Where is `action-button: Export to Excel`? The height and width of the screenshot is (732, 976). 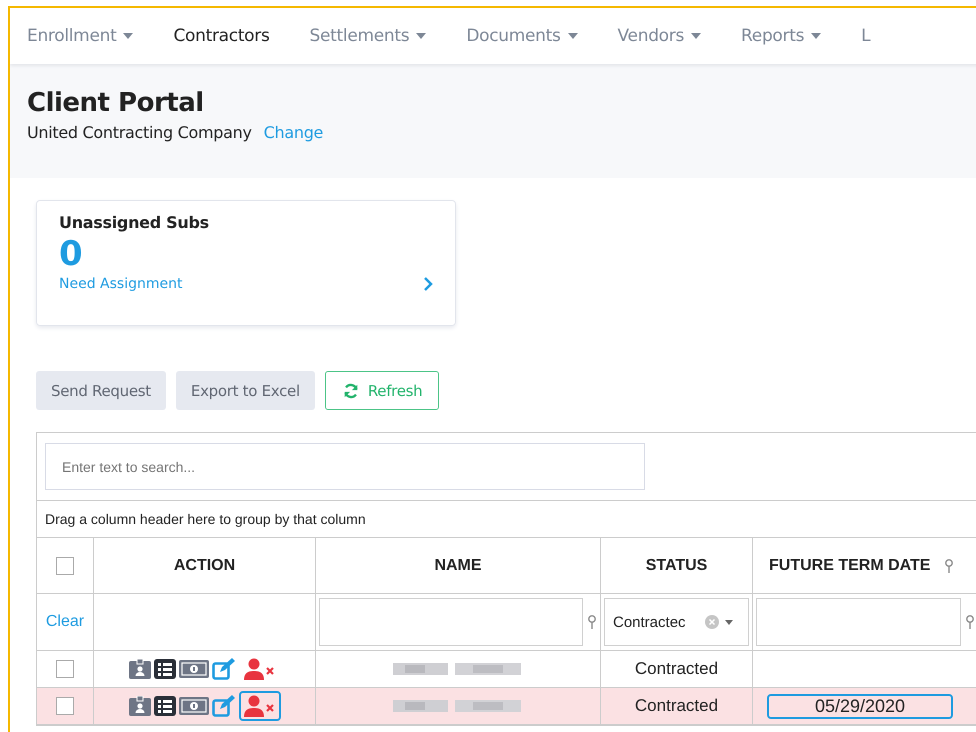
action-button: Export to Excel is located at coordinates (245, 390).